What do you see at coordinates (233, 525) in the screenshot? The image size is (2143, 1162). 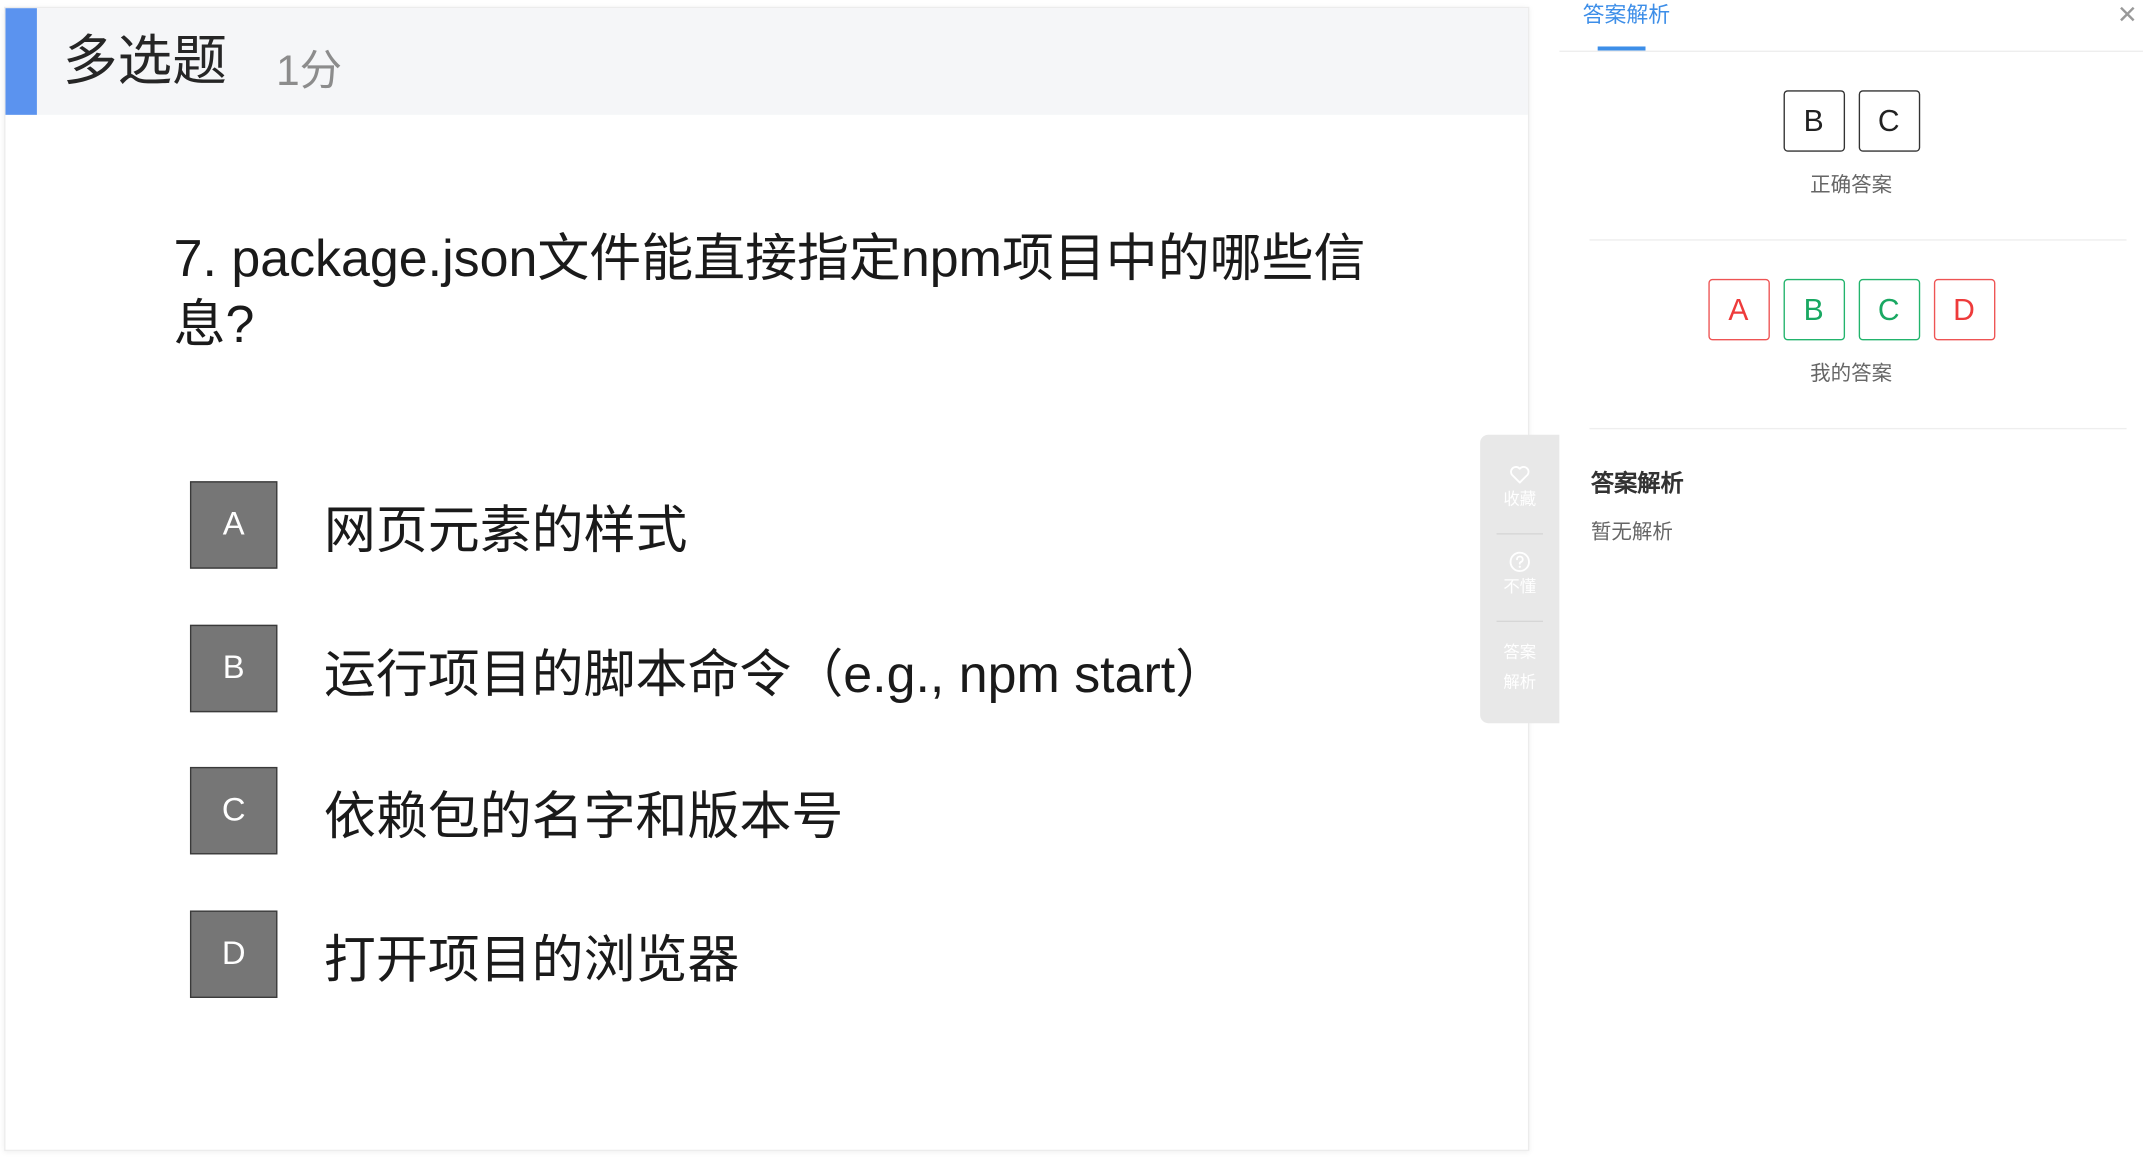 I see `option-letter: A` at bounding box center [233, 525].